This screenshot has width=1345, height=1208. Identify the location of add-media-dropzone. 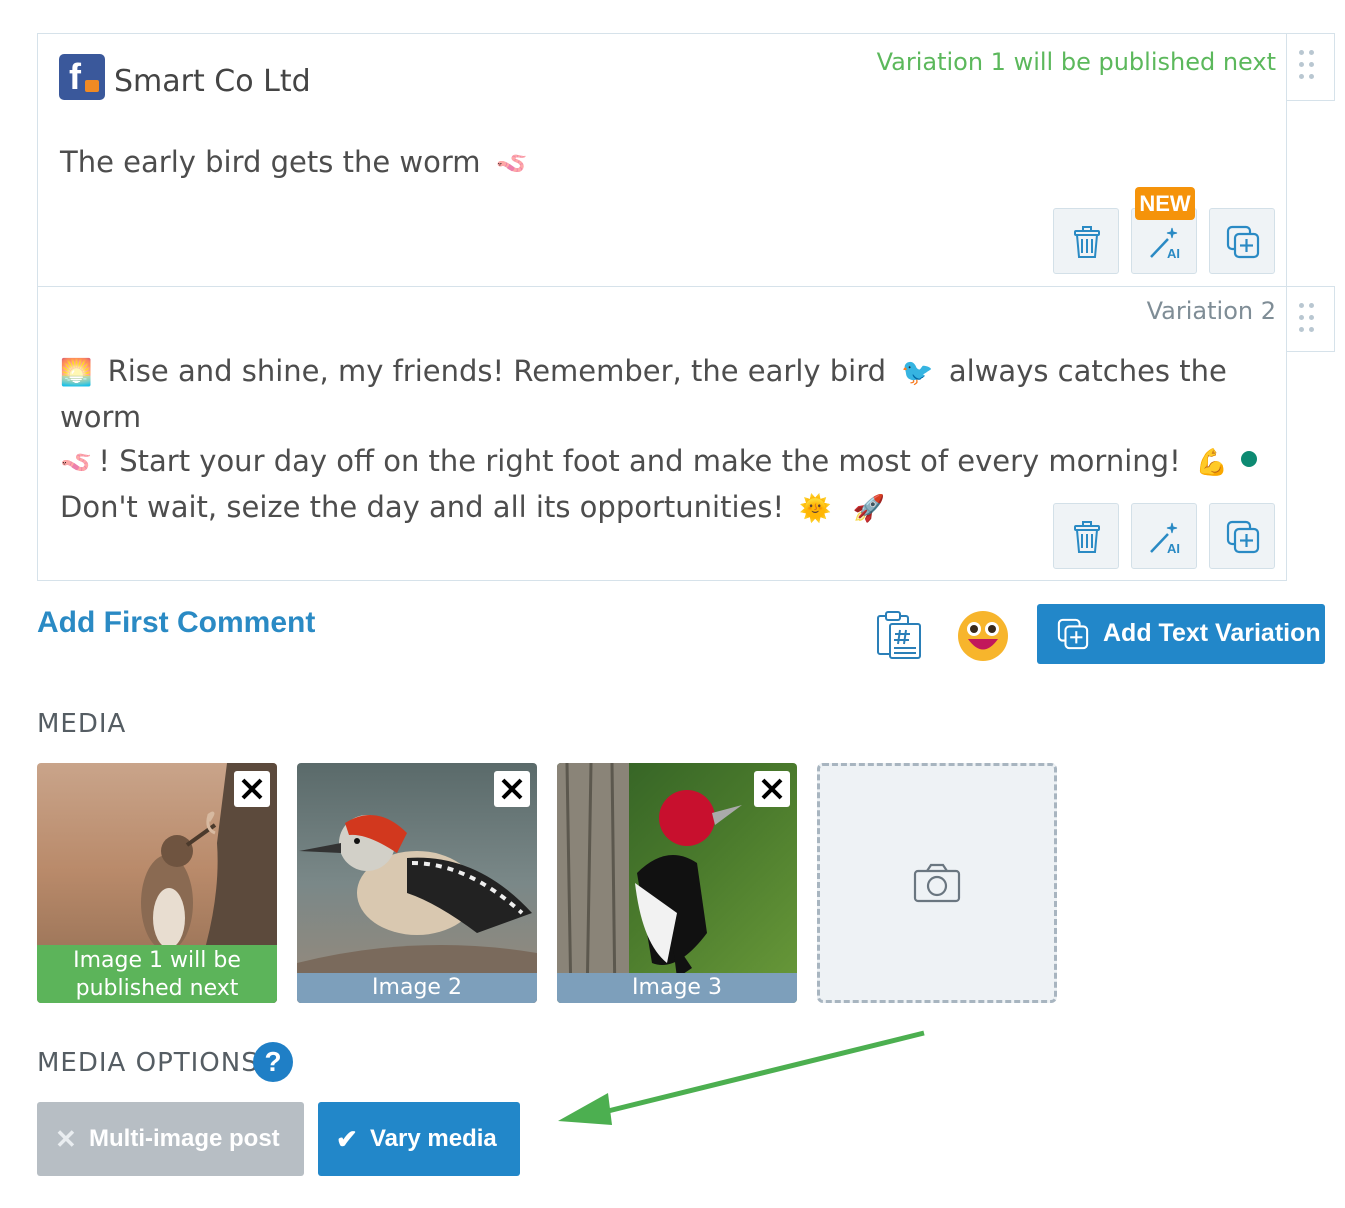
(937, 883).